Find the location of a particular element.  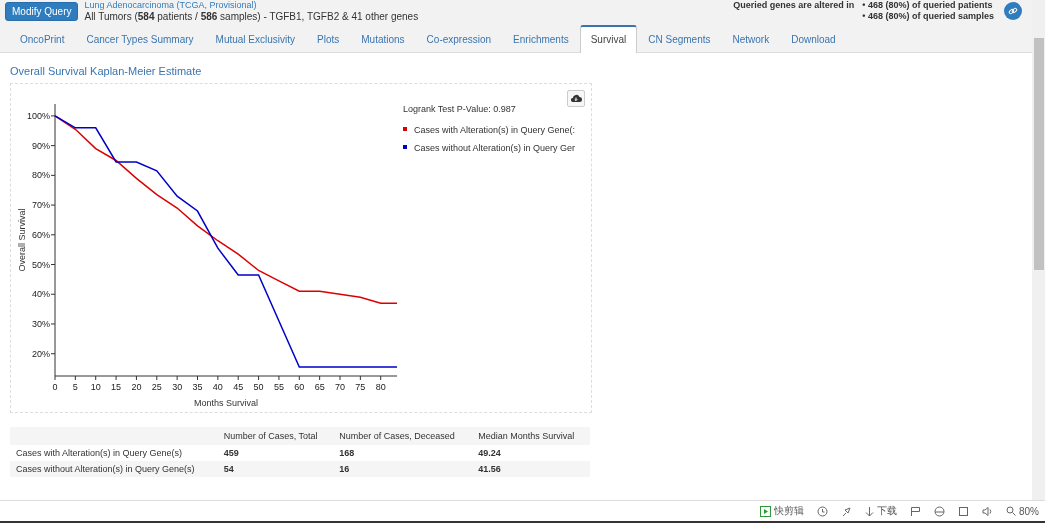

y-tick-label: 90% is located at coordinates (41, 145).